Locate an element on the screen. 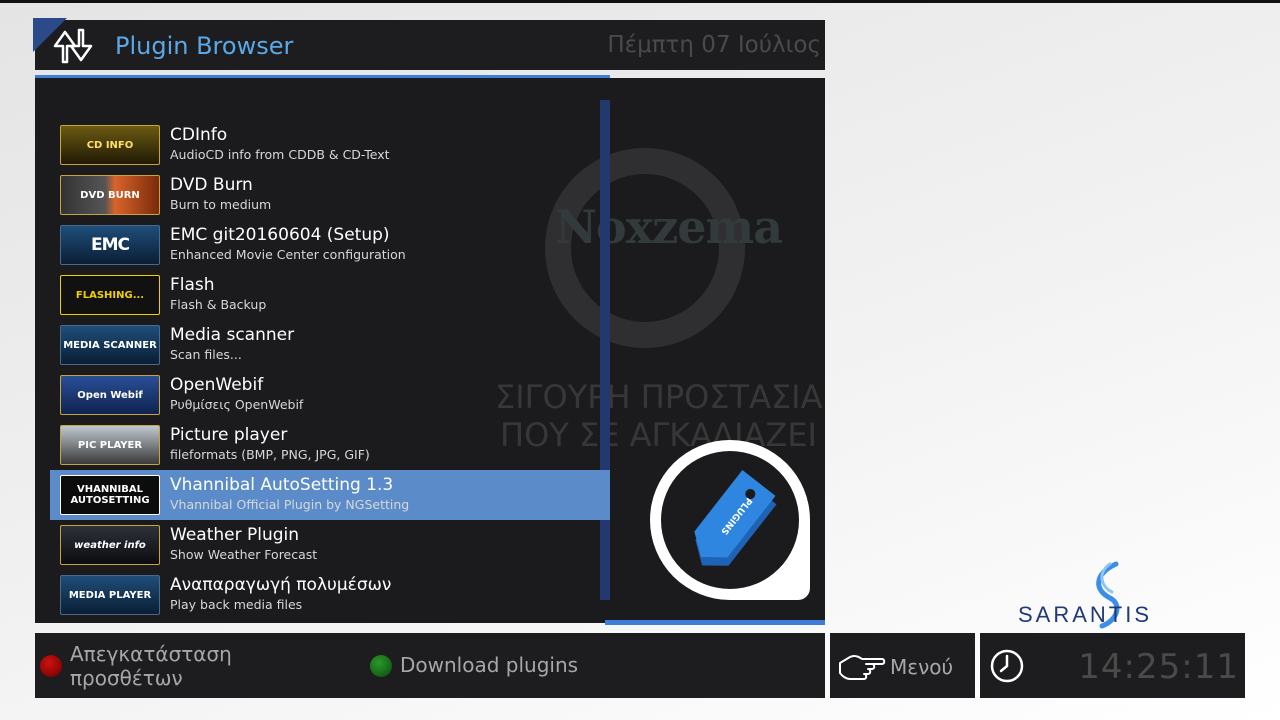  plugin-description: AudioCD info from CDDB & CD-Text is located at coordinates (280, 154).